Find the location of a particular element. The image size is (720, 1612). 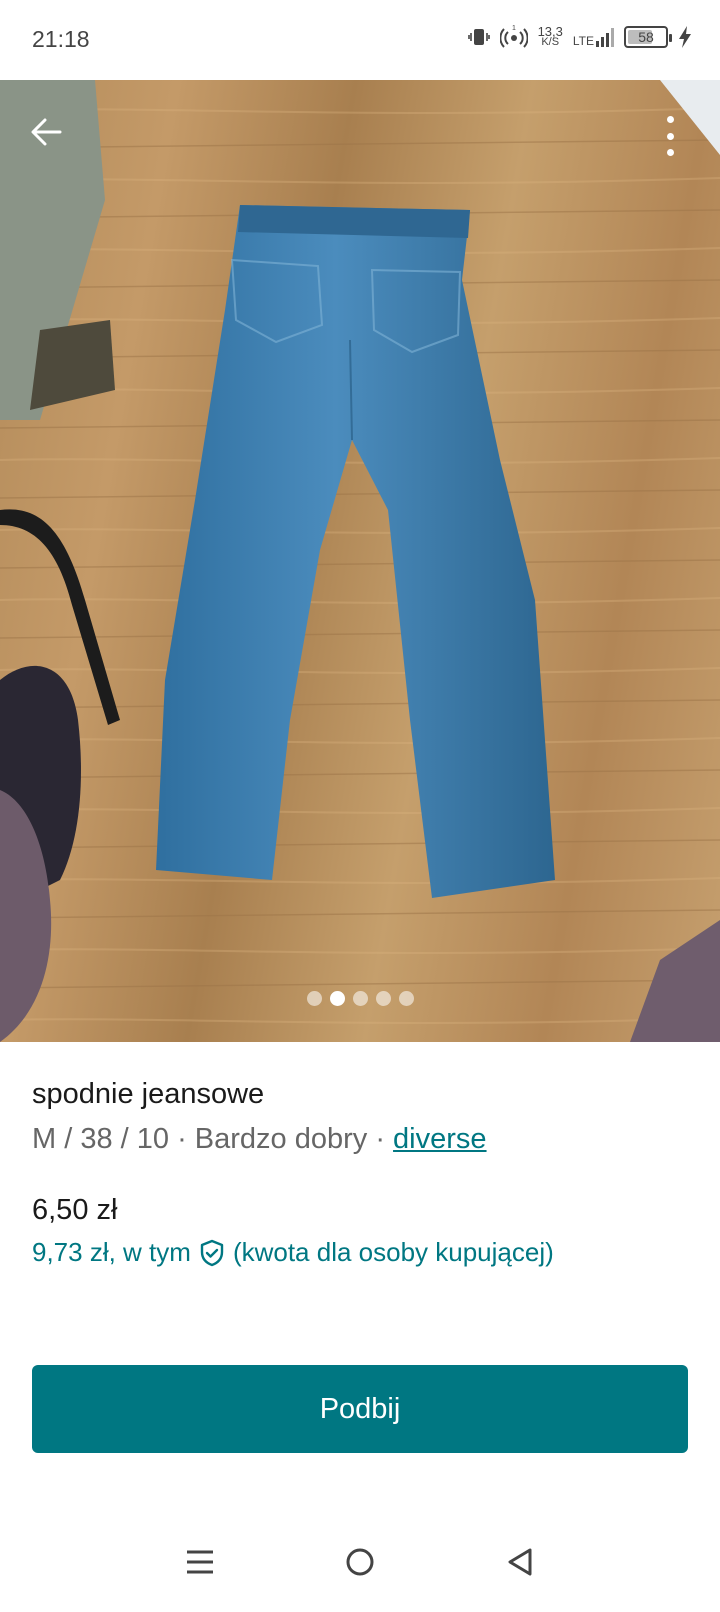

status-bar: 21:18 1 13,3 K/S LTE 58 is located at coordinates (360, 40).